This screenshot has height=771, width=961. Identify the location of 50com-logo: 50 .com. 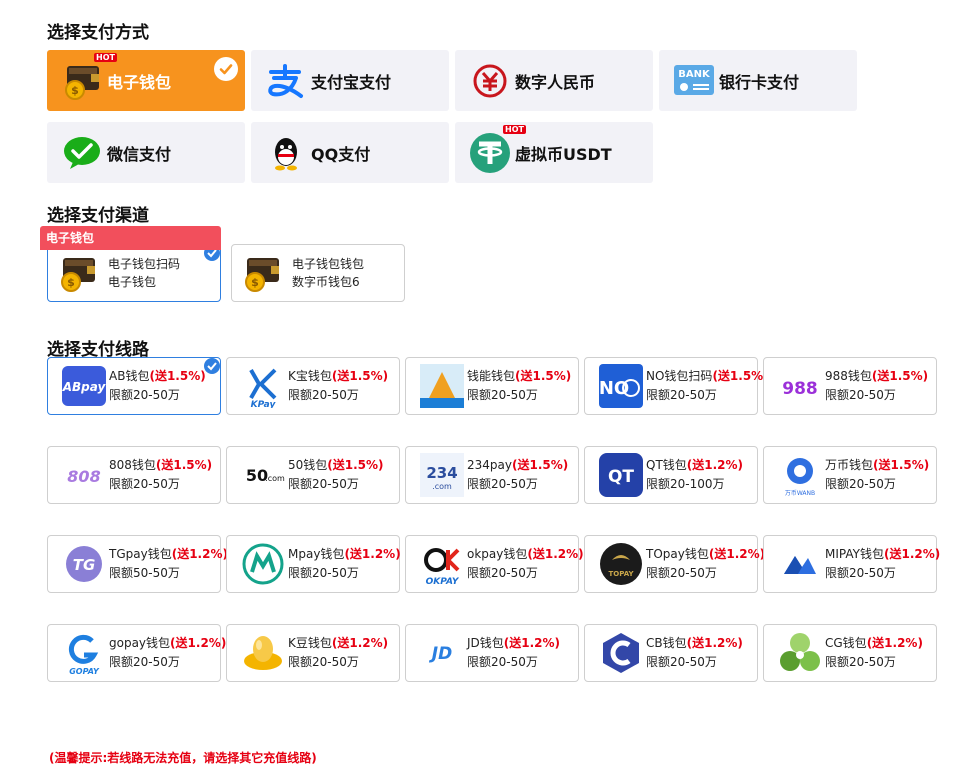
(263, 475).